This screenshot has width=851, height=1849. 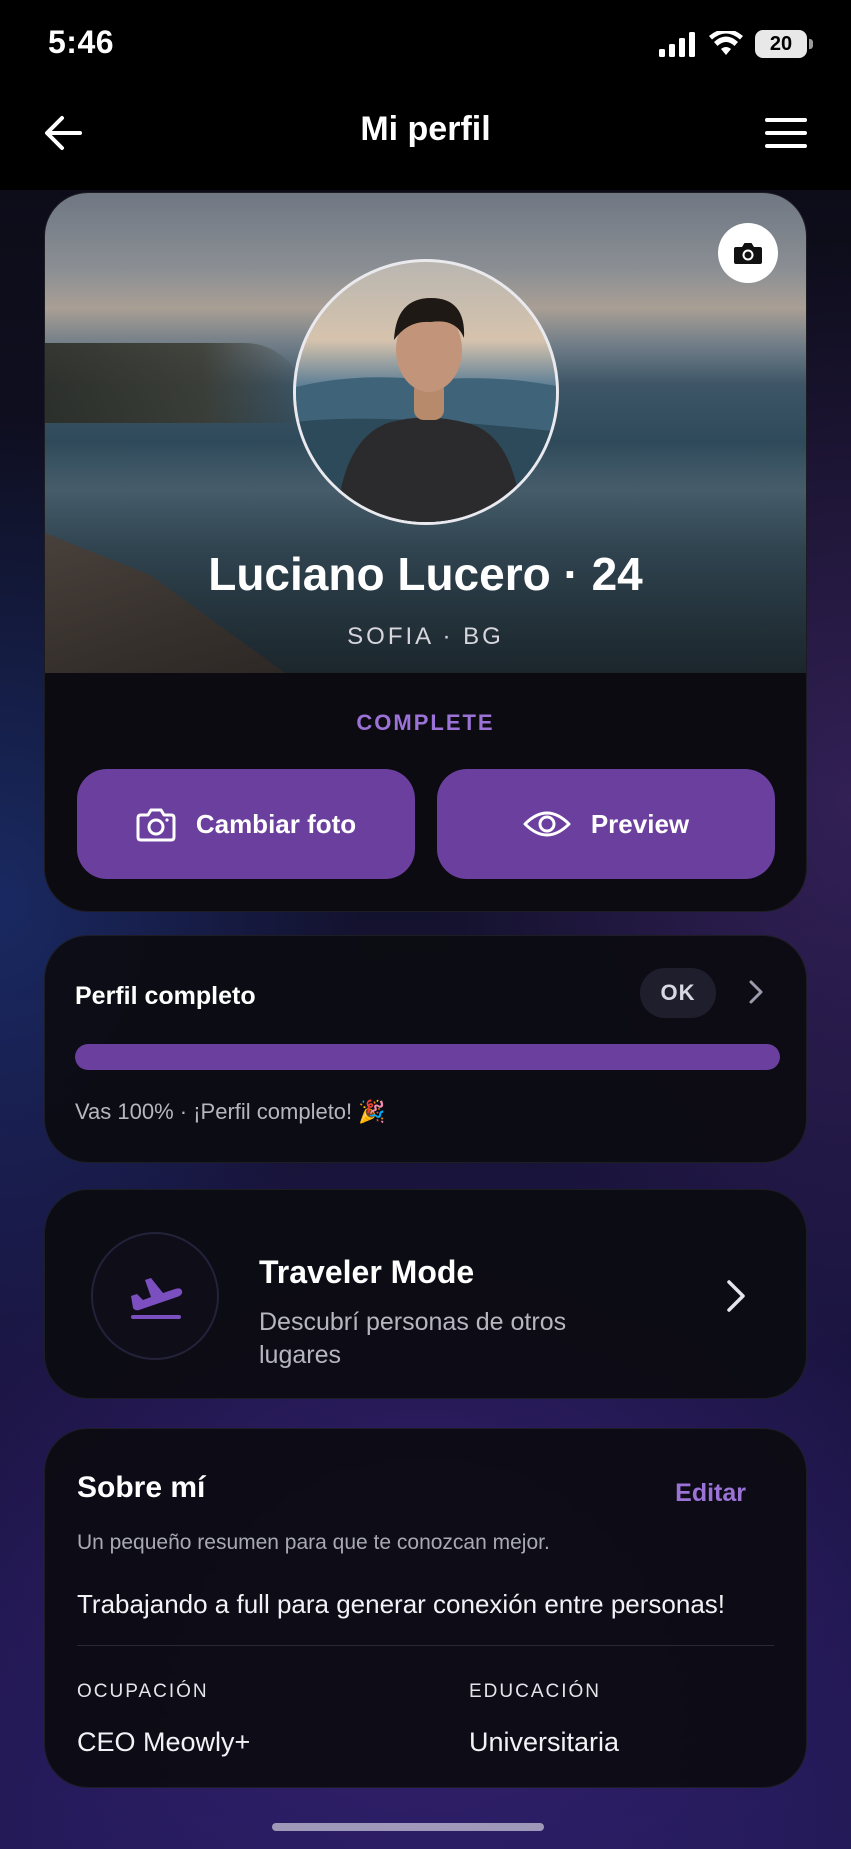 I want to click on change-photo-button: Cambiar foto, so click(x=246, y=824).